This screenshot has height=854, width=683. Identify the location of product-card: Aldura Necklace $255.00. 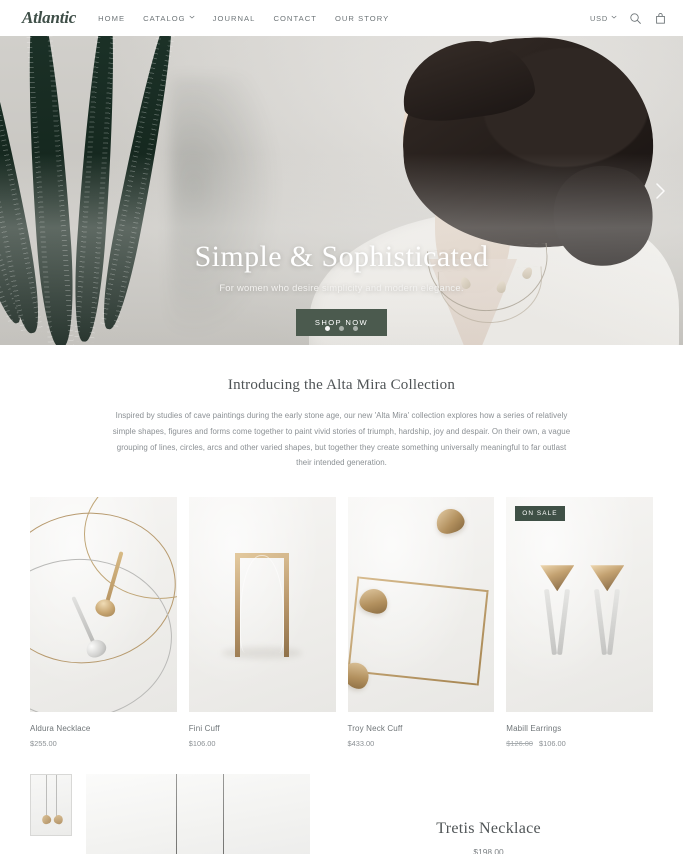
(103, 622).